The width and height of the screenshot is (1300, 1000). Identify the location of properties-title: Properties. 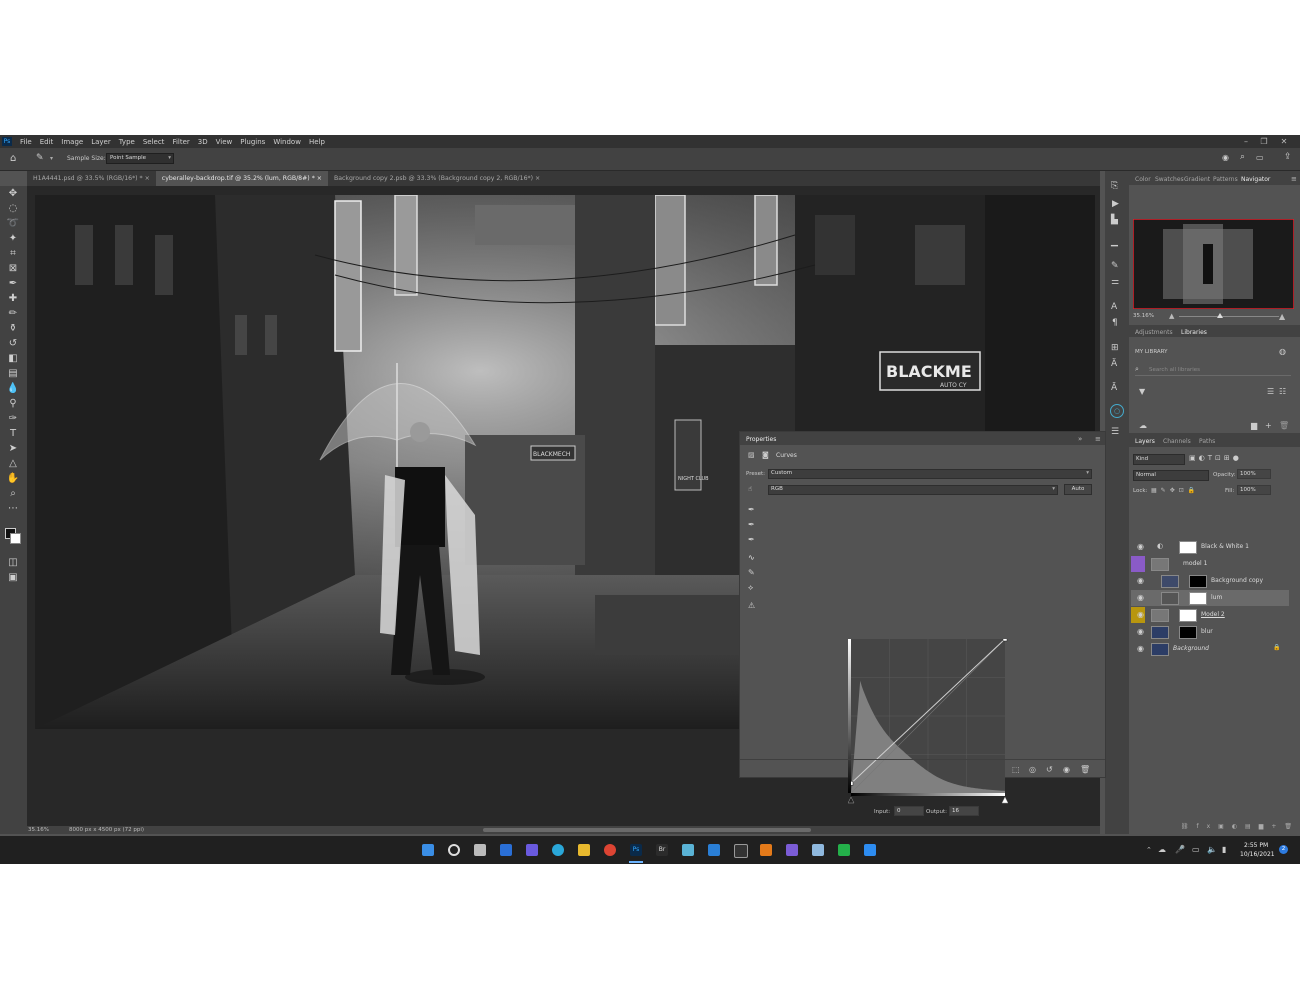
(761, 439).